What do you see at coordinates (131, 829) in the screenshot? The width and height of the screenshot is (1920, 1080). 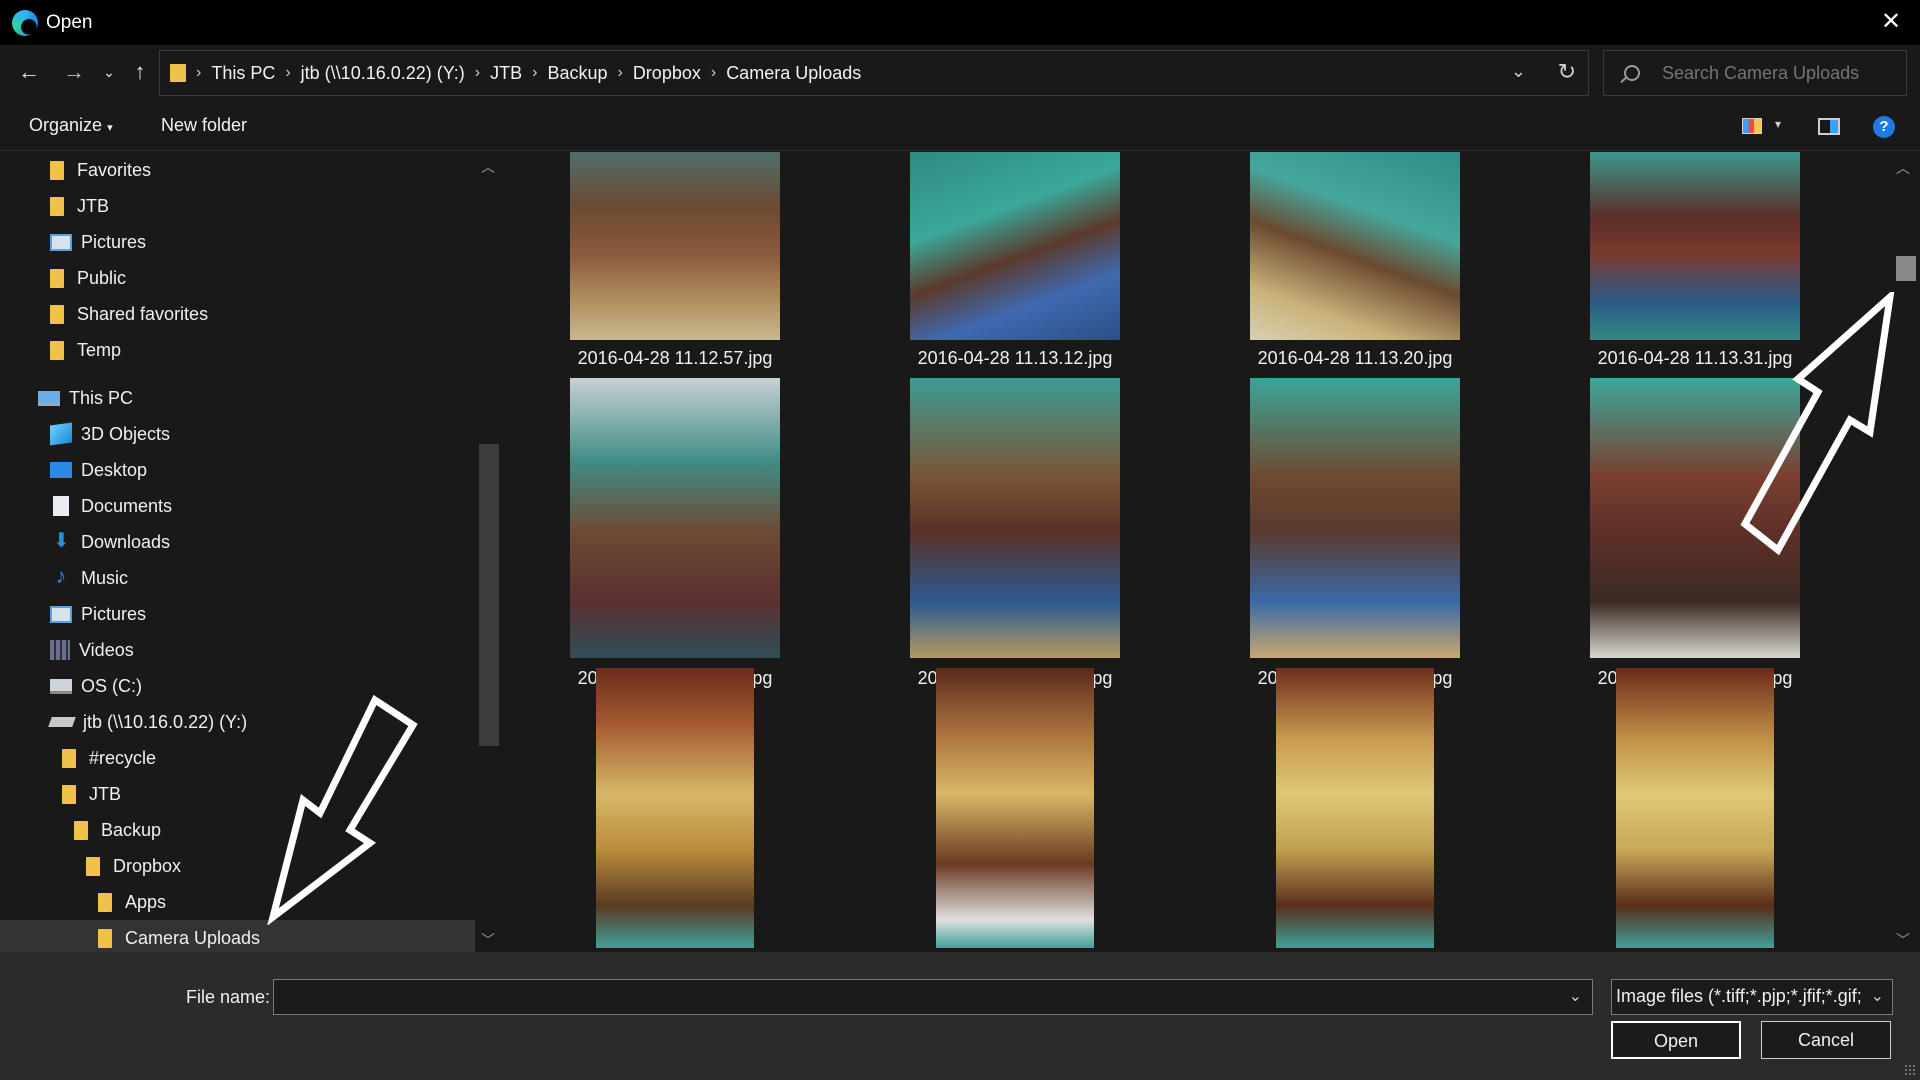 I see `sidebar-item-label: Backup` at bounding box center [131, 829].